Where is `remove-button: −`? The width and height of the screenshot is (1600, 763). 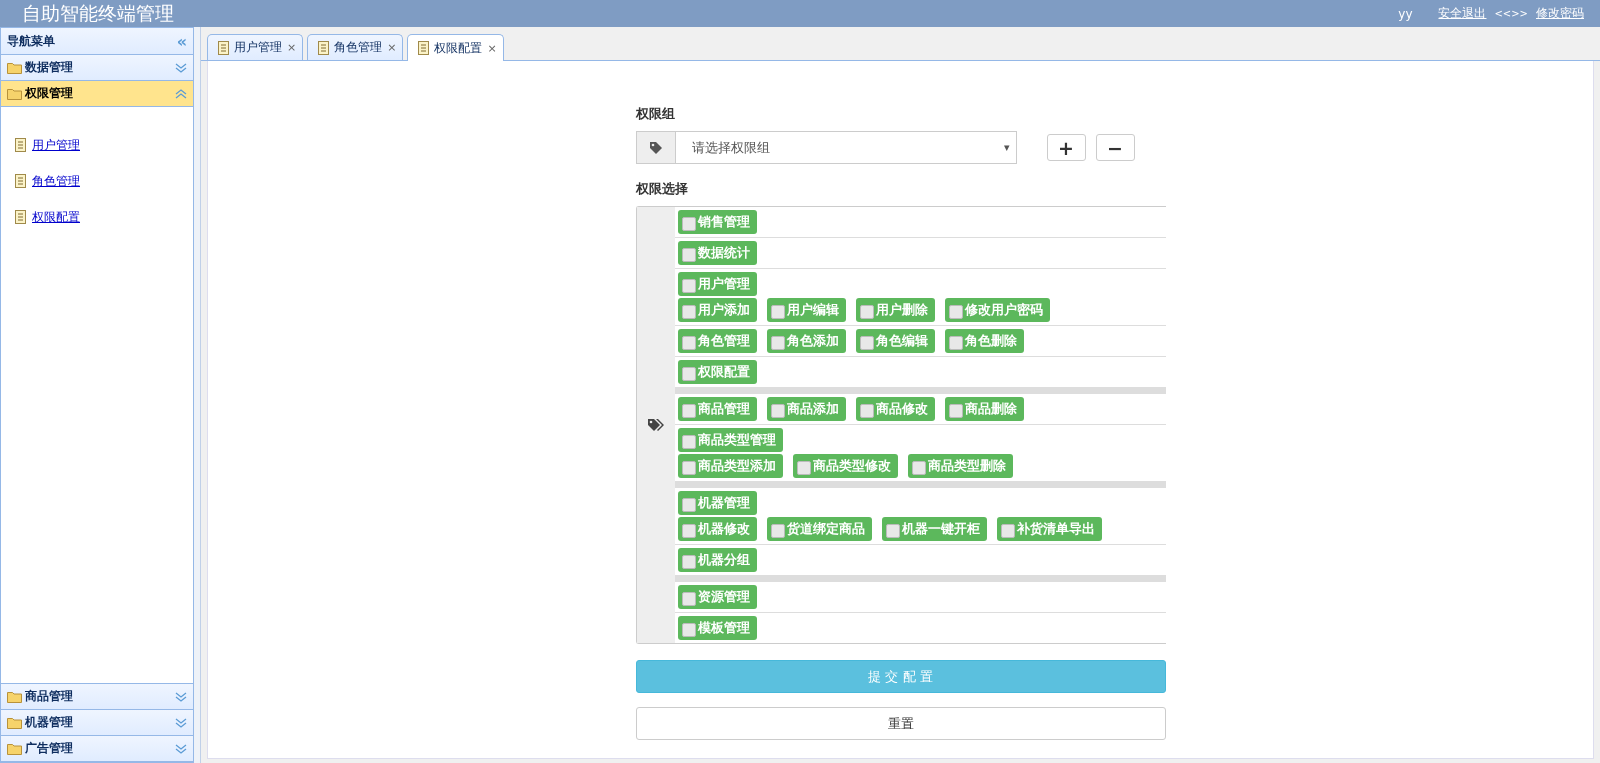
remove-button: − is located at coordinates (1115, 147).